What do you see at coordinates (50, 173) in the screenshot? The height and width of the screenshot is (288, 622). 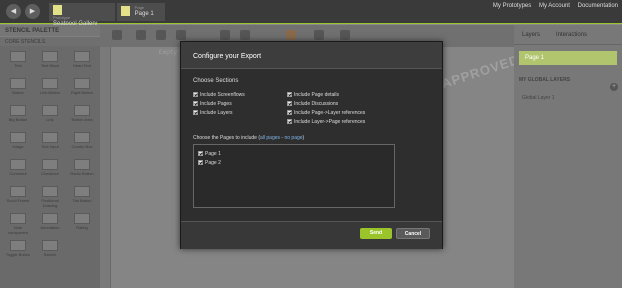 I see `stencil-label: Checkbox` at bounding box center [50, 173].